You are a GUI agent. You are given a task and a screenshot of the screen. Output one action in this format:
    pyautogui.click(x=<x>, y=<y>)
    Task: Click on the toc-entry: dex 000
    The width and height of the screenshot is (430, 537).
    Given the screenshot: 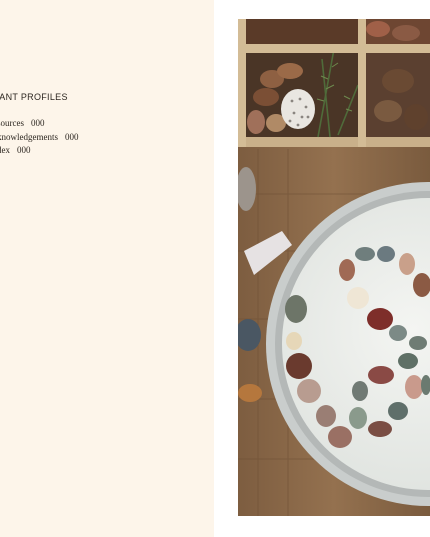 What is the action you would take?
    pyautogui.click(x=39, y=151)
    